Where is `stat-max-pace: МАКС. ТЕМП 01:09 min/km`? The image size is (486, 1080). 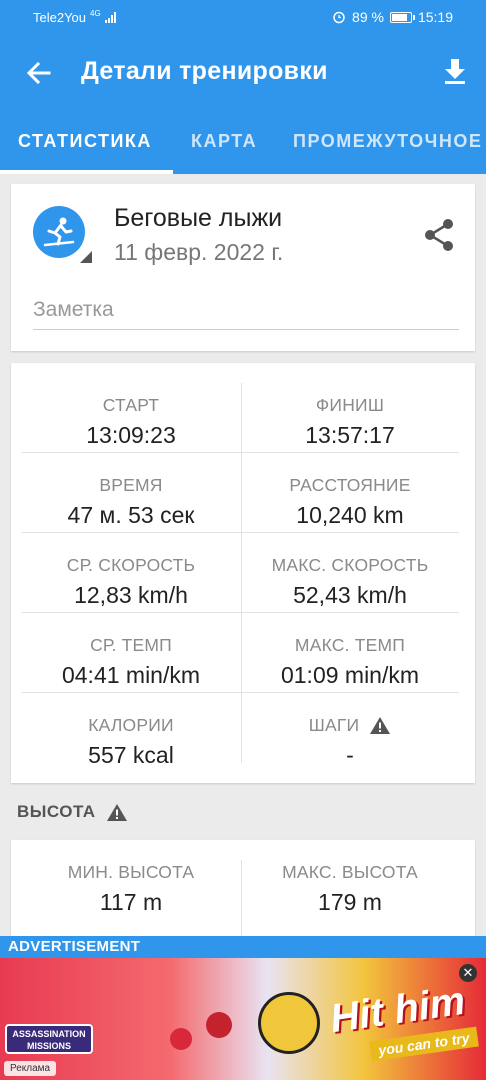 stat-max-pace: МАКС. ТЕМП 01:09 min/km is located at coordinates (350, 653).